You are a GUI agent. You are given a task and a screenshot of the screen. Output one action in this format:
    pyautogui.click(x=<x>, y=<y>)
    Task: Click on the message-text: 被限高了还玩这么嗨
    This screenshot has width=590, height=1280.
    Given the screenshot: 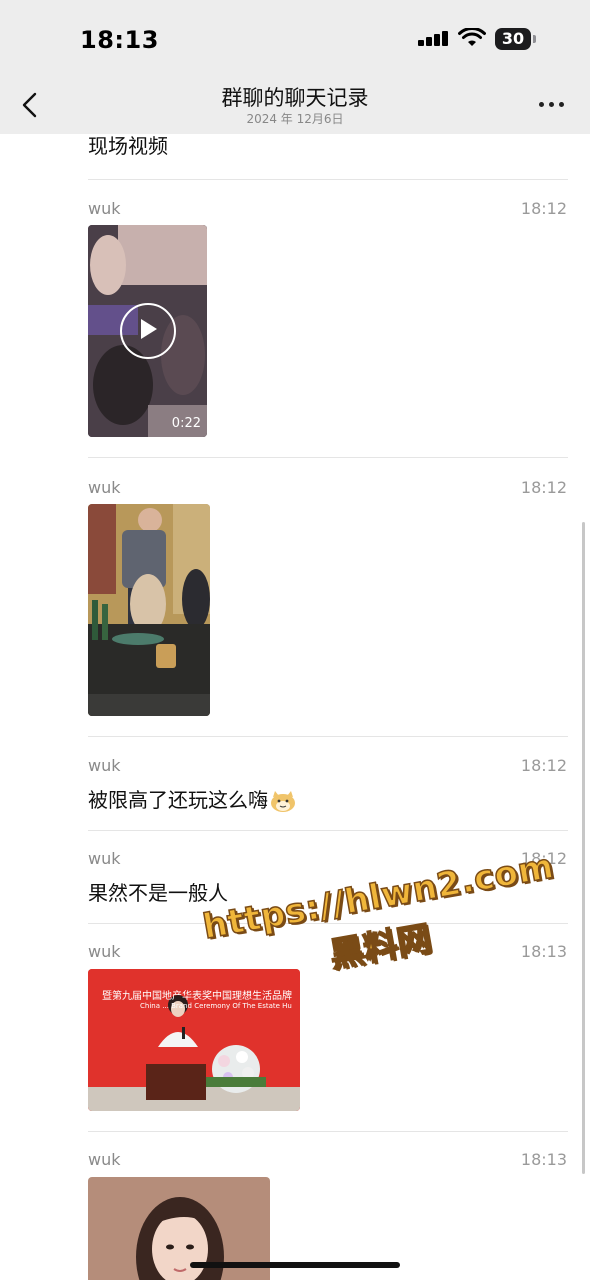 What is the action you would take?
    pyautogui.click(x=192, y=798)
    